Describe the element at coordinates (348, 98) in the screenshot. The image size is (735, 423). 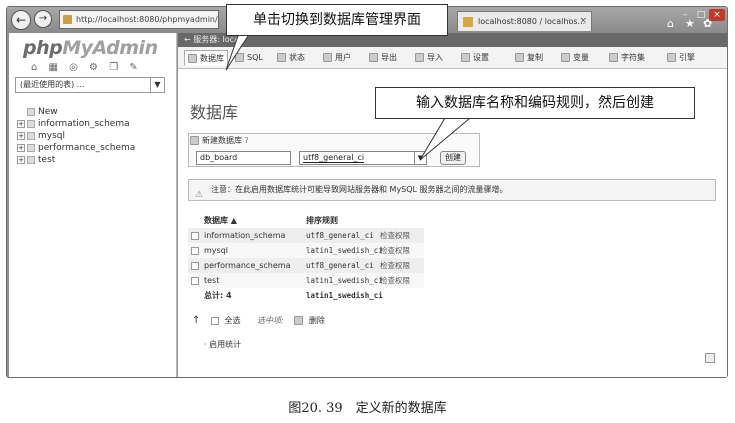
I see `callout-pointers` at that location.